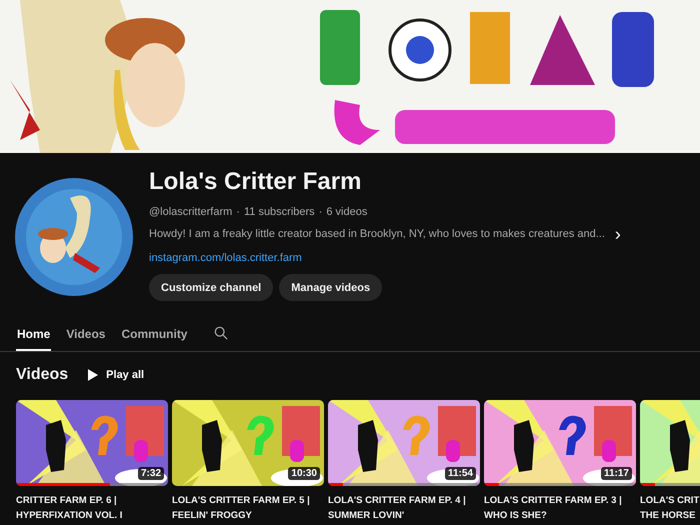 The height and width of the screenshot is (525, 700). What do you see at coordinates (42, 375) in the screenshot?
I see `section-title: Videos` at bounding box center [42, 375].